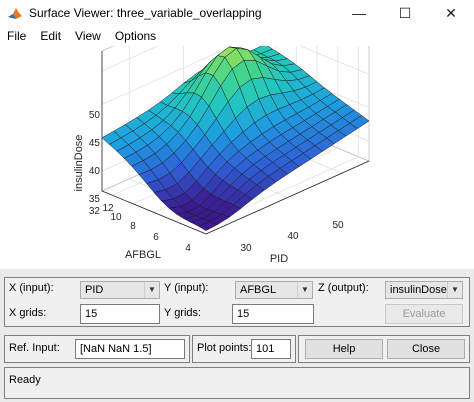 The width and height of the screenshot is (474, 402). What do you see at coordinates (405, 13) in the screenshot?
I see `maximize-button: ☐` at bounding box center [405, 13].